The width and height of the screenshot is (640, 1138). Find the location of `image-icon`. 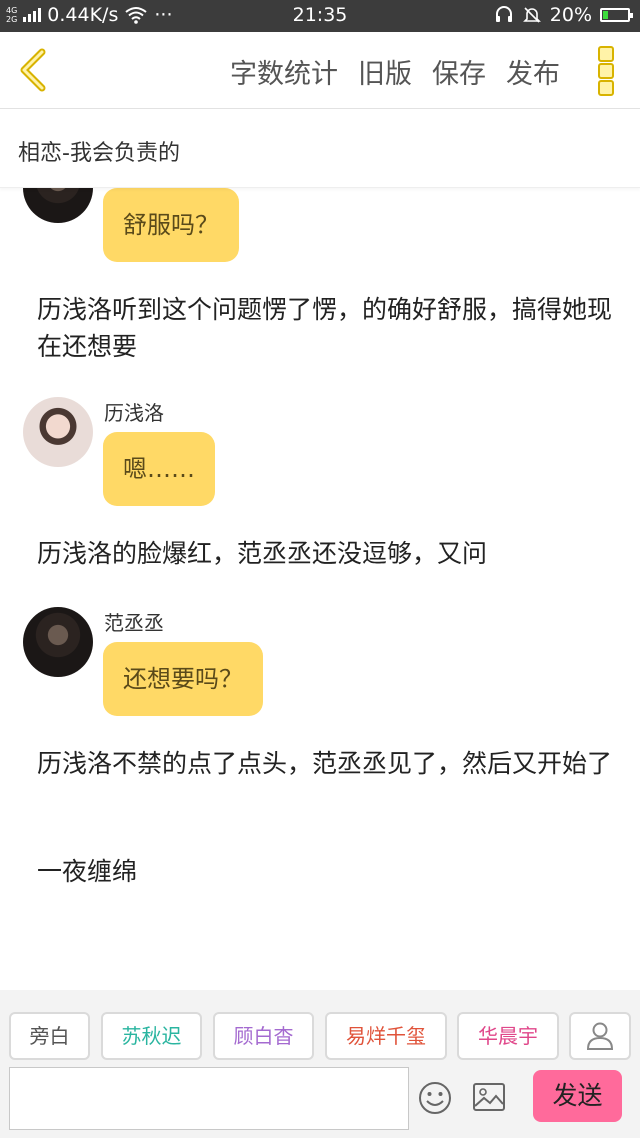

image-icon is located at coordinates (489, 1097).